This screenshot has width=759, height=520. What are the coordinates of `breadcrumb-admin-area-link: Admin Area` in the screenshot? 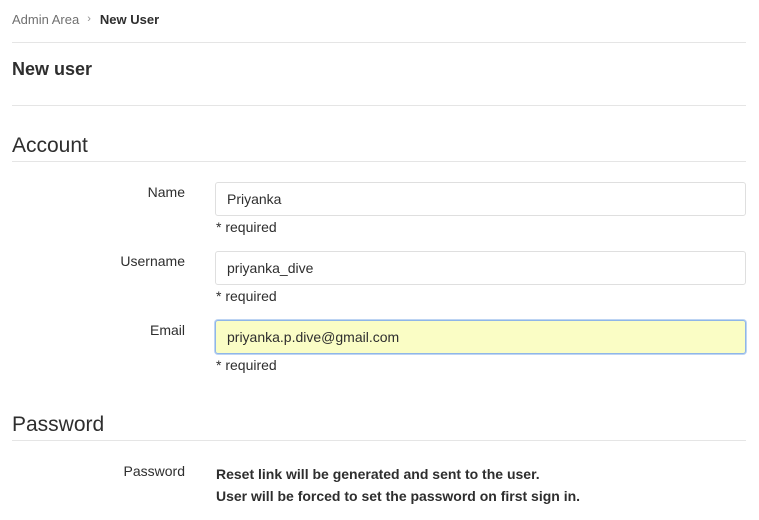 It's located at (45, 19).